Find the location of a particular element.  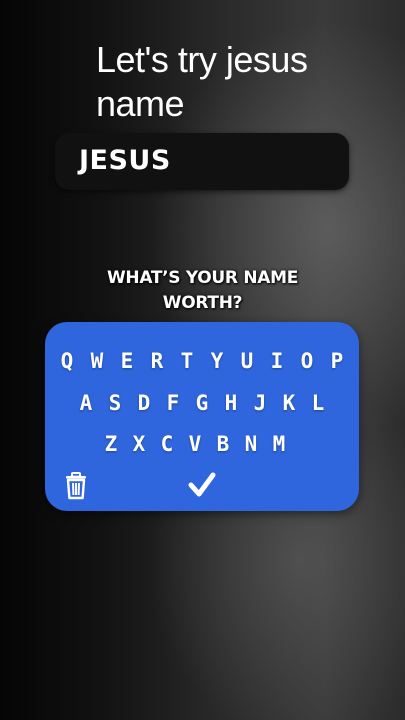

key-o: O is located at coordinates (307, 361).